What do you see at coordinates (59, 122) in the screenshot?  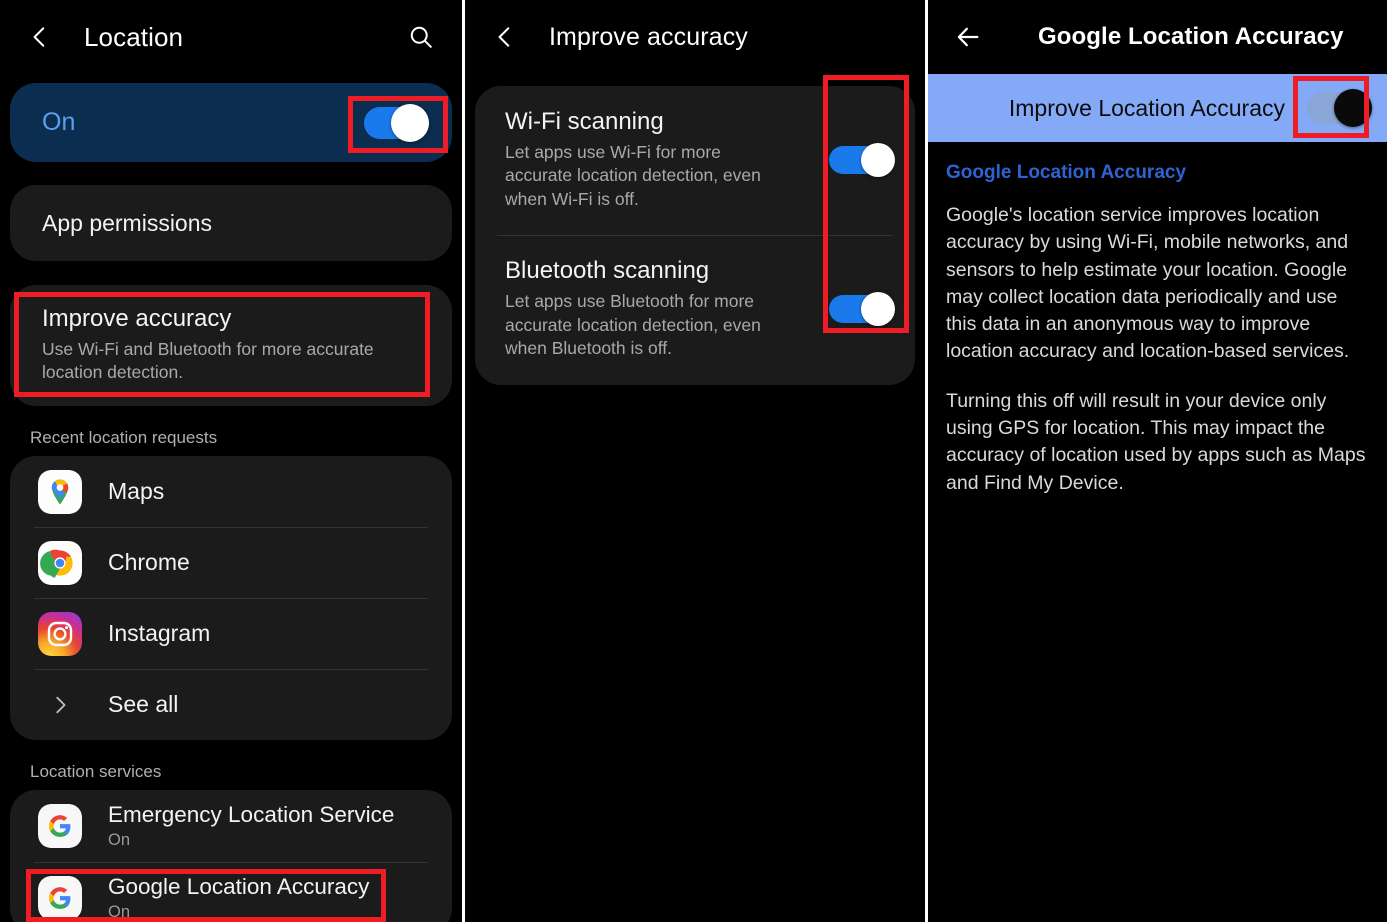 I see `location-state-label: On` at bounding box center [59, 122].